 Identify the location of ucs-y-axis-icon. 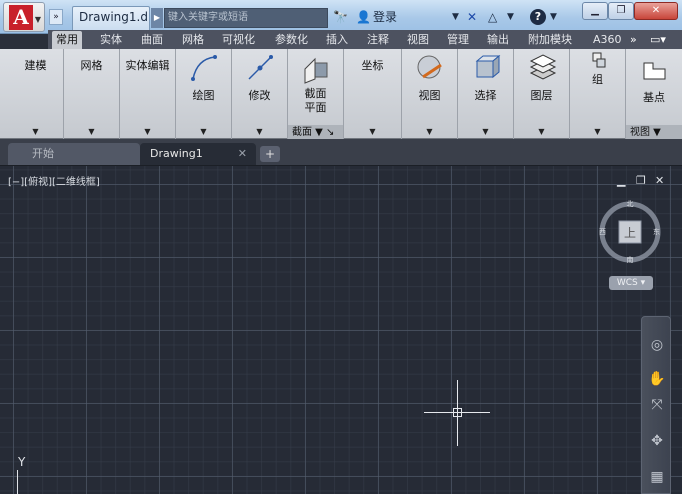
(17, 482).